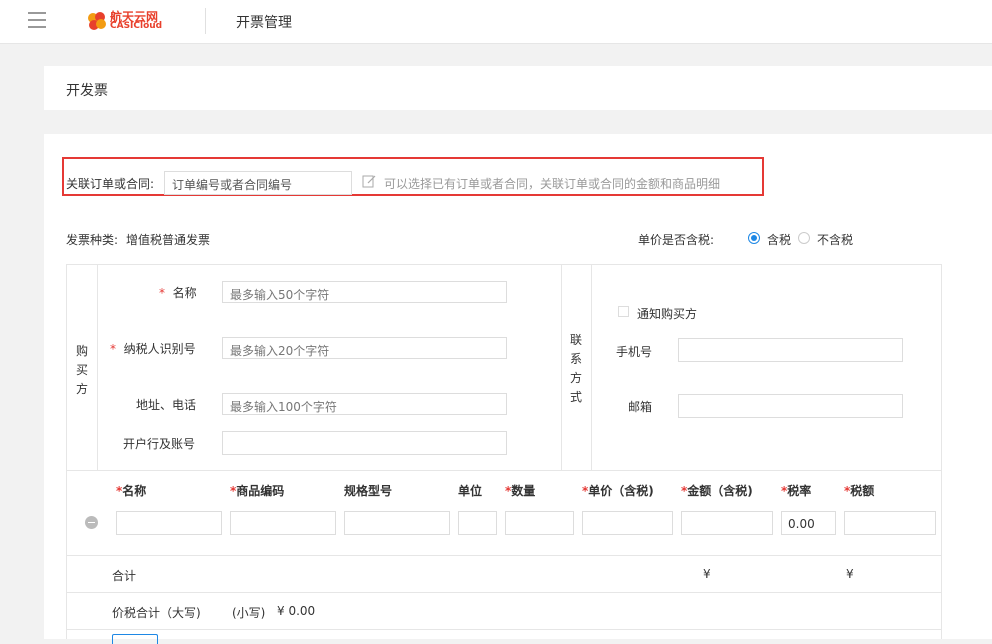  I want to click on cloud-logo-icon, so click(97, 21).